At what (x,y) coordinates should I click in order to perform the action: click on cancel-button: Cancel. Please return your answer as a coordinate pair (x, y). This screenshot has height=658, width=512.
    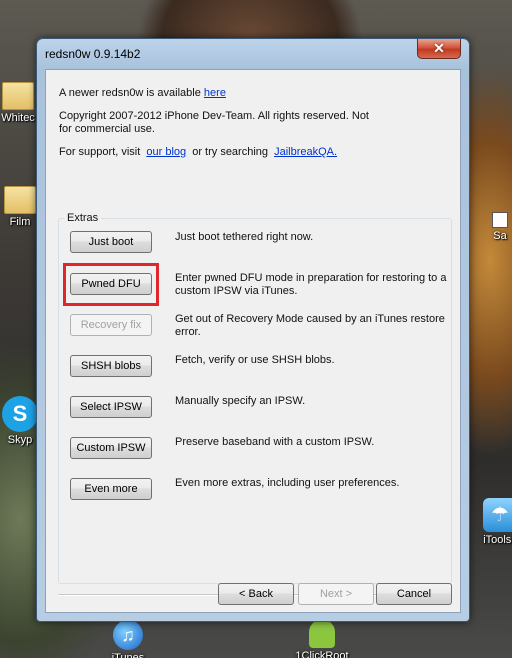
    Looking at the image, I should click on (414, 594).